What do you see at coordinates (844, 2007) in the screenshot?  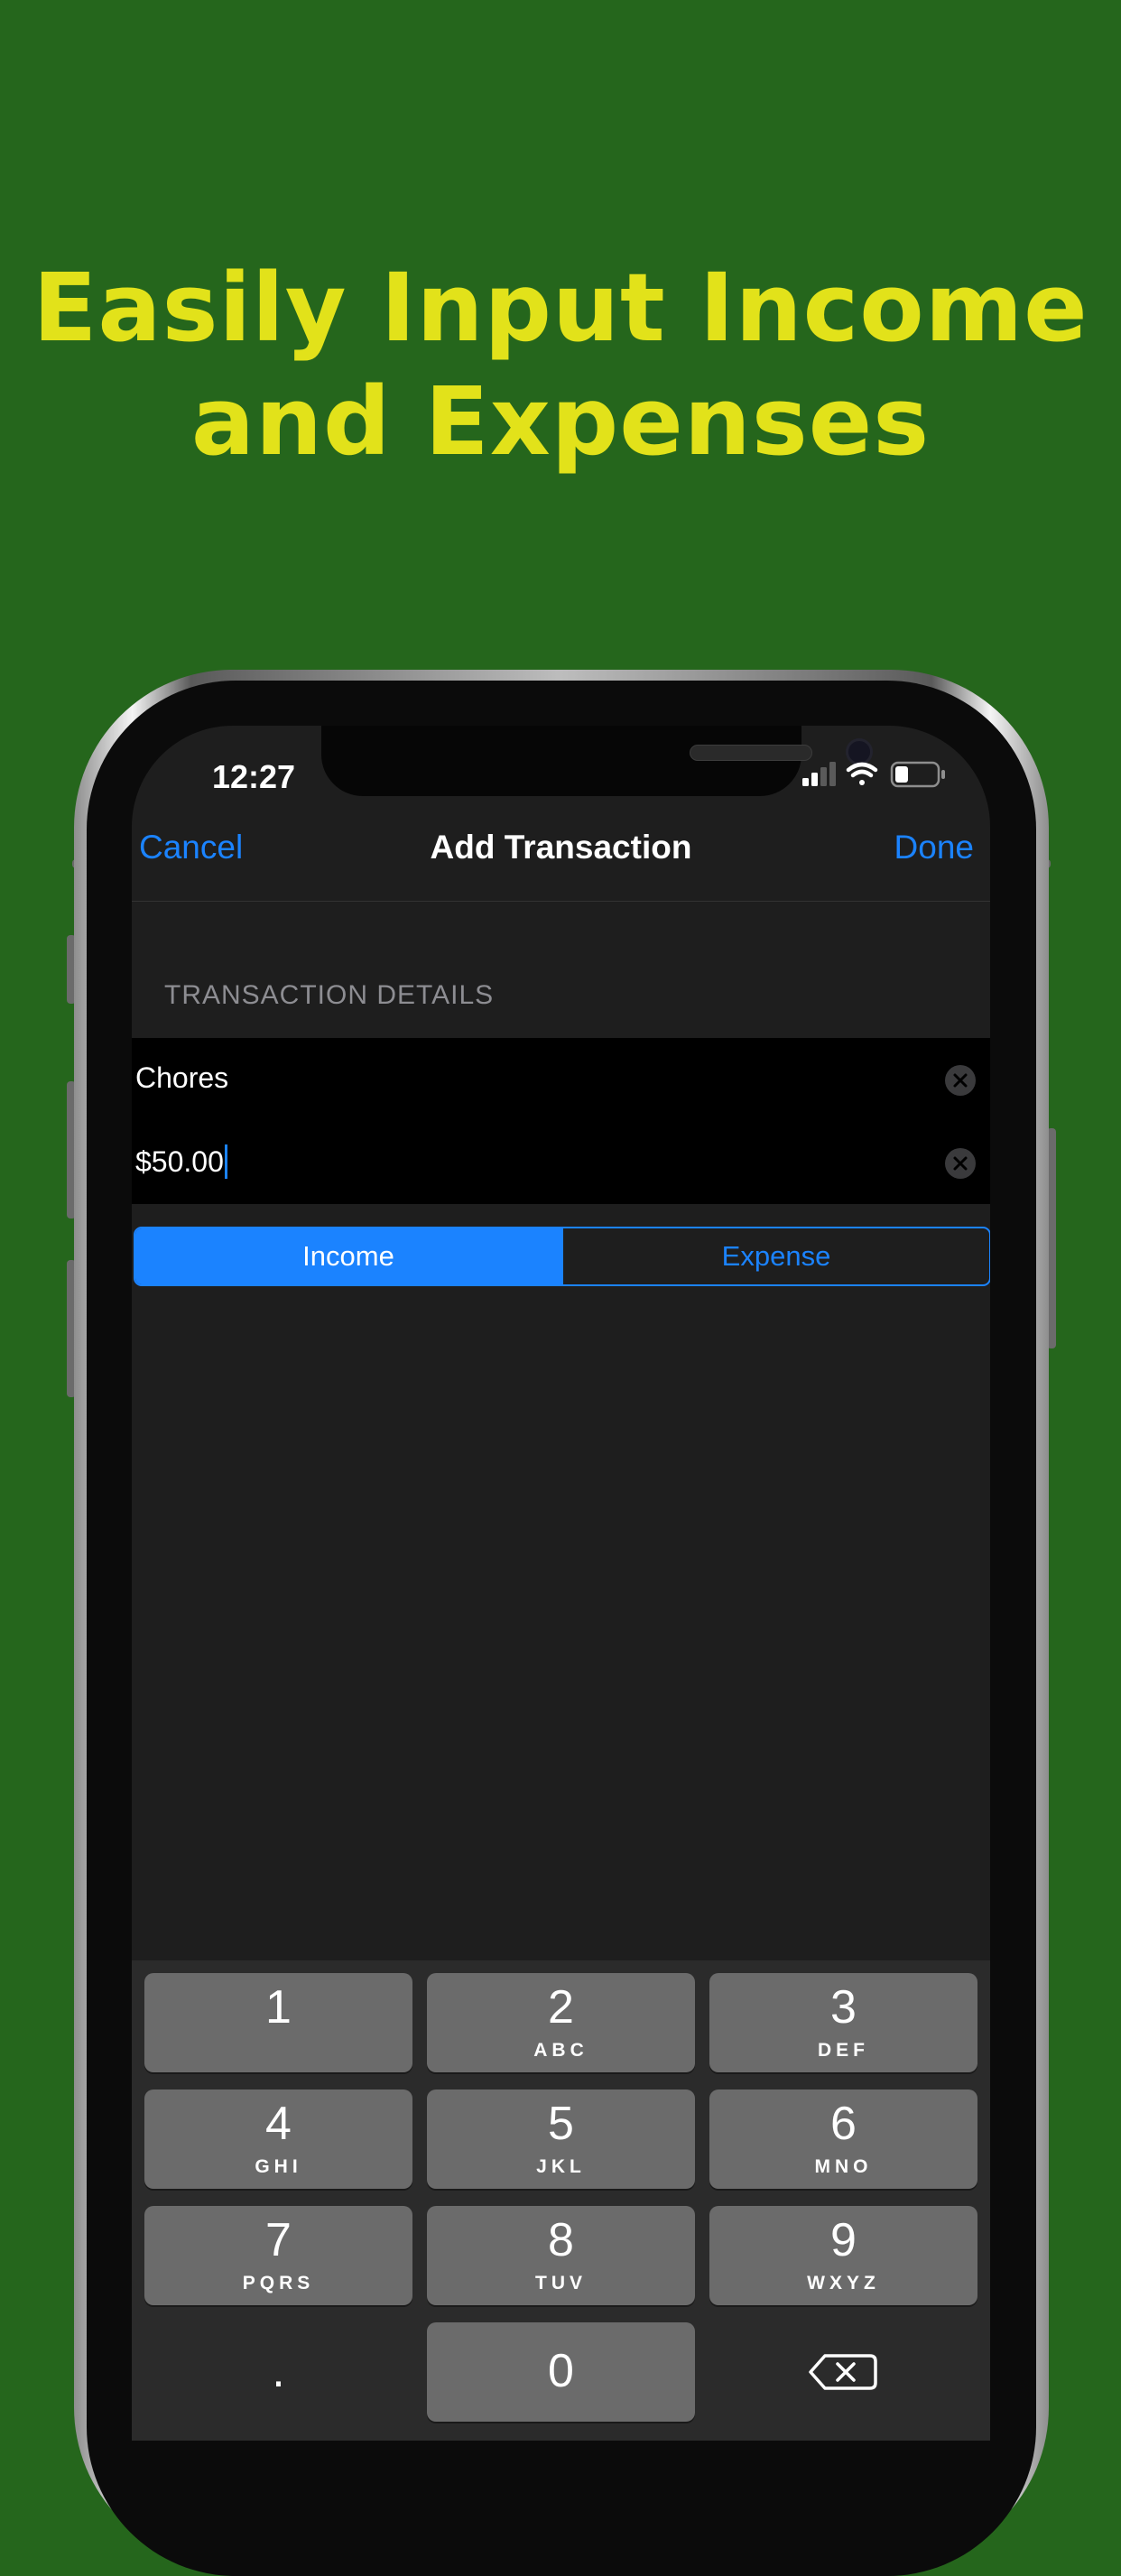 I see `key-3-number: 3` at bounding box center [844, 2007].